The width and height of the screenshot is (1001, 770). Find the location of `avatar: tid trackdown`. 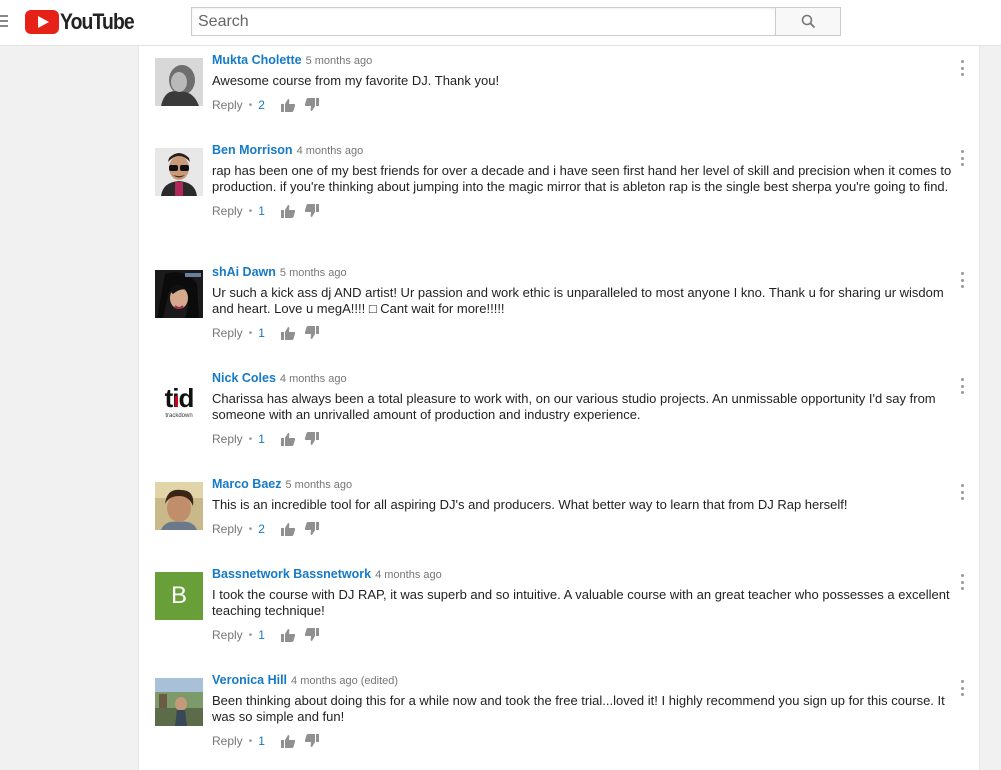

avatar: tid trackdown is located at coordinates (179, 400).